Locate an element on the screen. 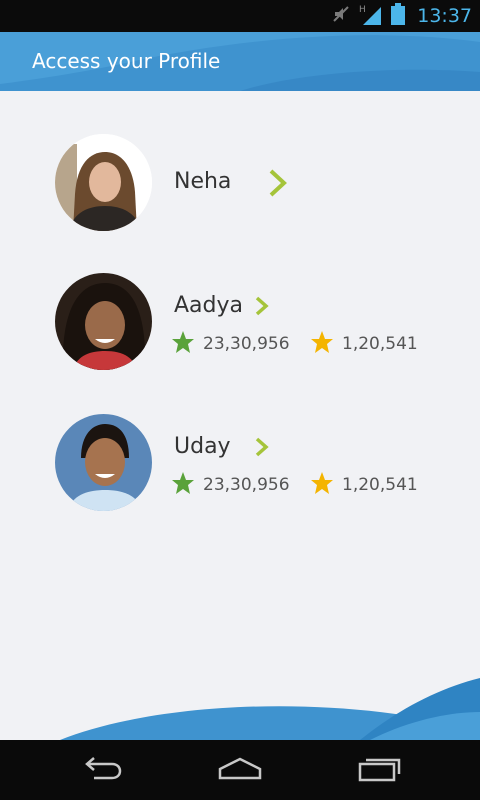 The width and height of the screenshot is (480, 800). footer-wave is located at coordinates (270, 709).